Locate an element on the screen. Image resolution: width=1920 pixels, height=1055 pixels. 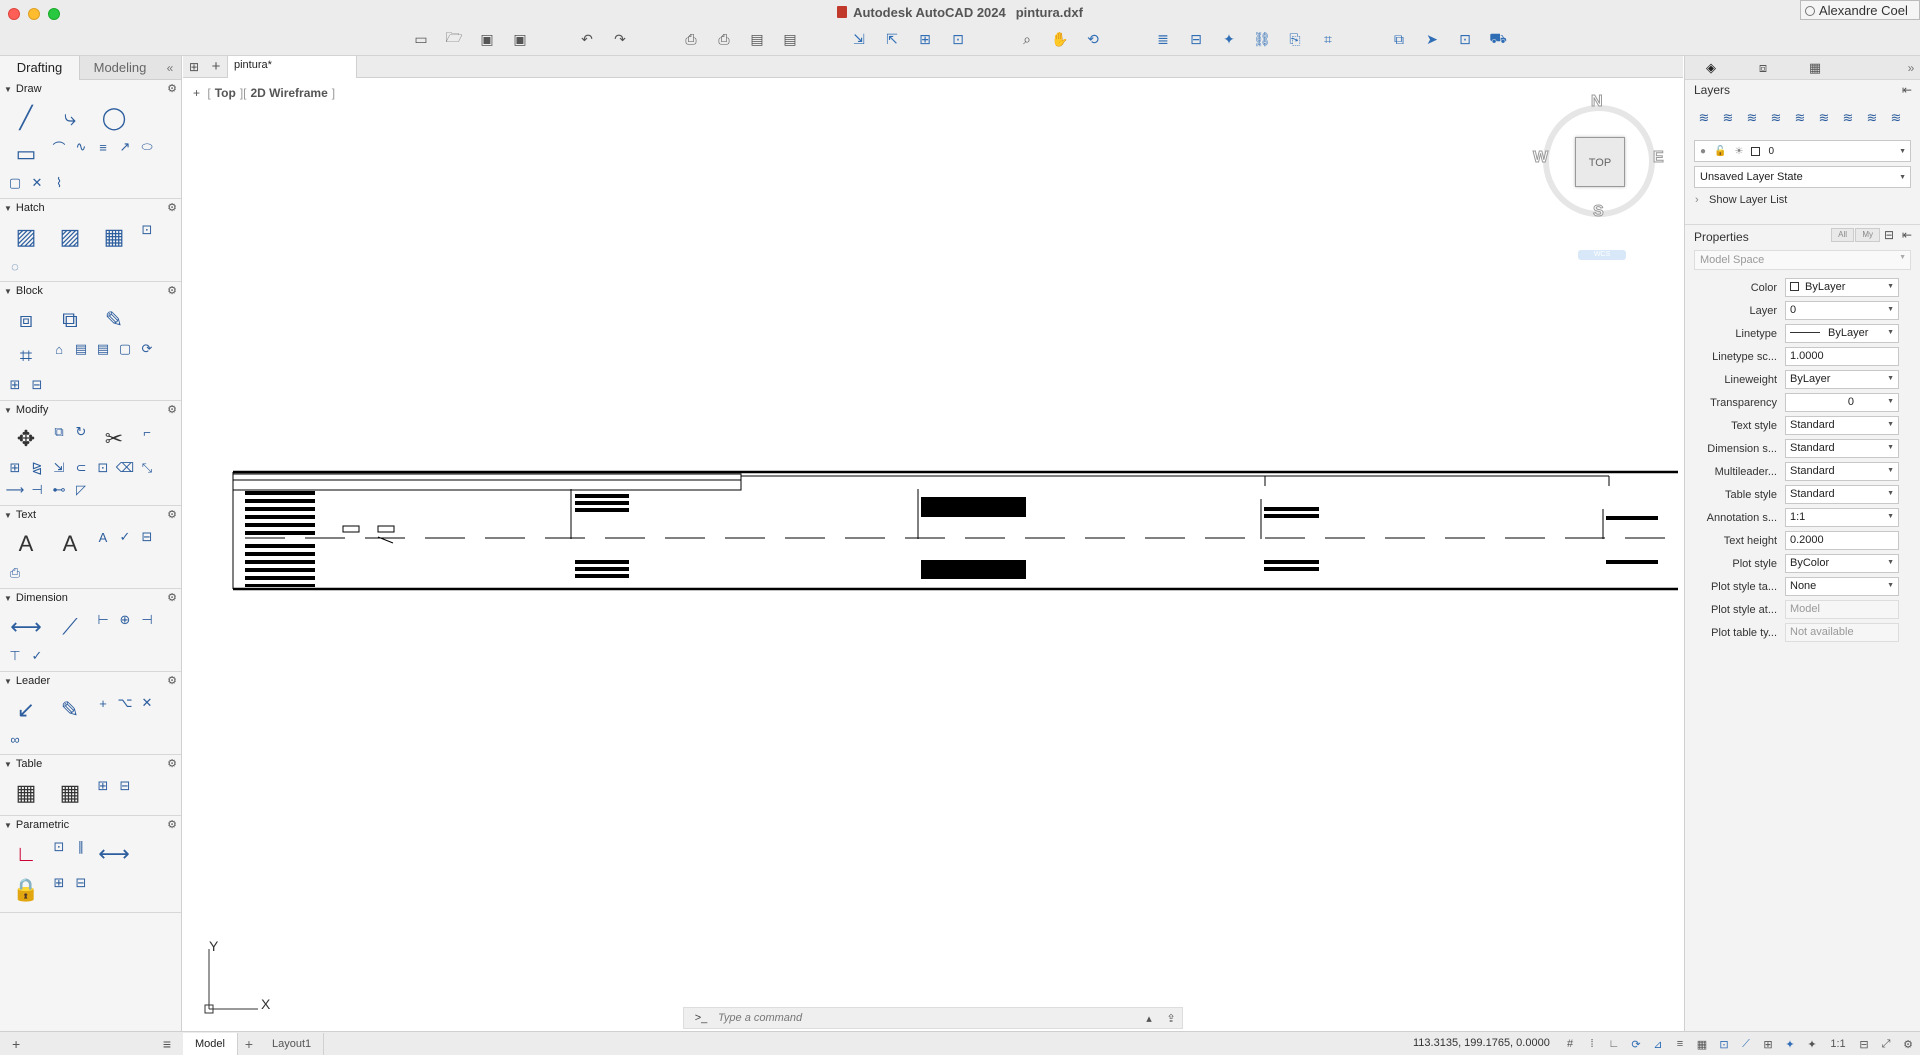
new-layer-icon: ≋ is located at coordinates (1728, 118).